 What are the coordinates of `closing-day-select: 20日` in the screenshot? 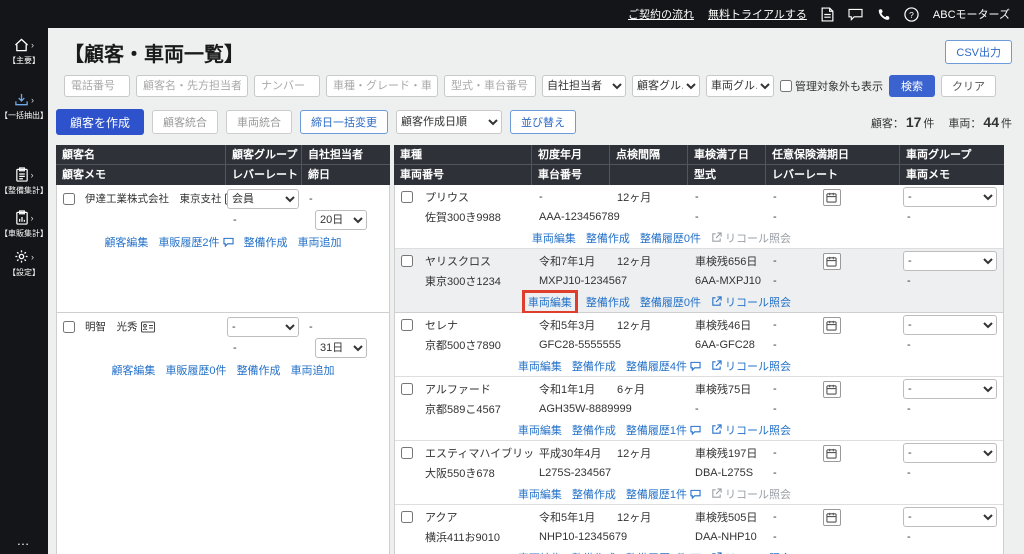 It's located at (341, 219).